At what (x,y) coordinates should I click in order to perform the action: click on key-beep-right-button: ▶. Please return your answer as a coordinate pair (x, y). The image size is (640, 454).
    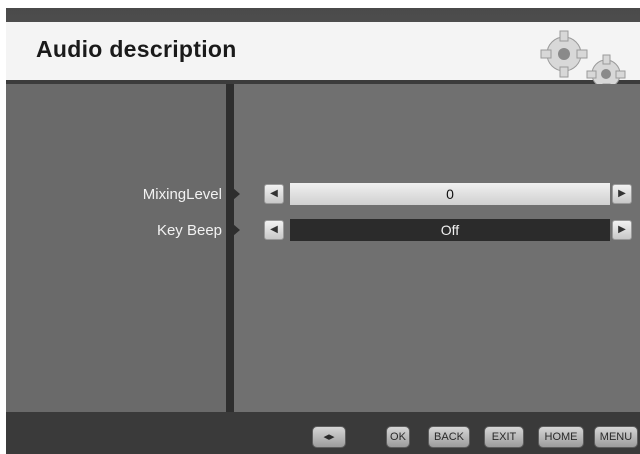
    Looking at the image, I should click on (622, 230).